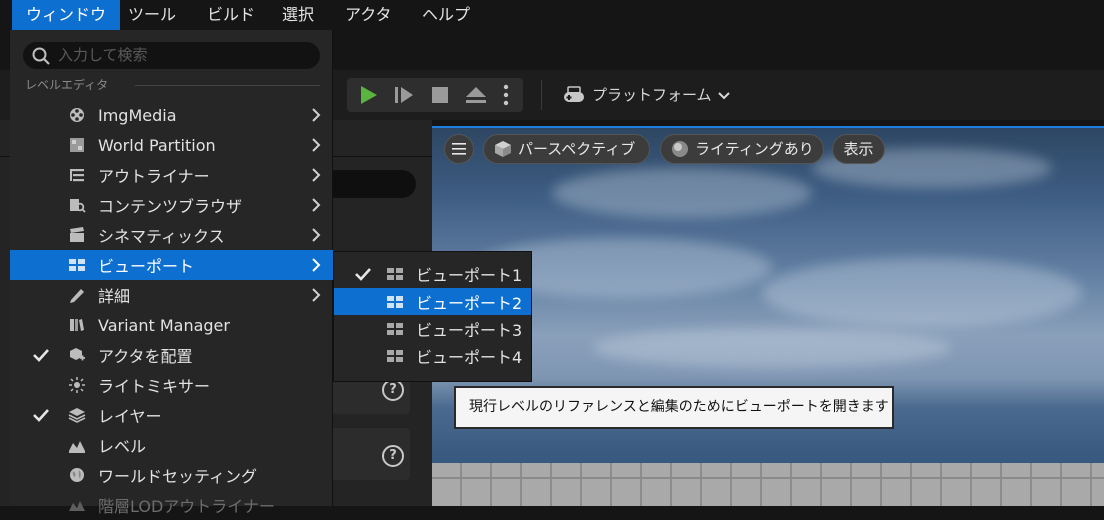 The width and height of the screenshot is (1104, 520). I want to click on platforms-label: プラットフォーム, so click(652, 95).